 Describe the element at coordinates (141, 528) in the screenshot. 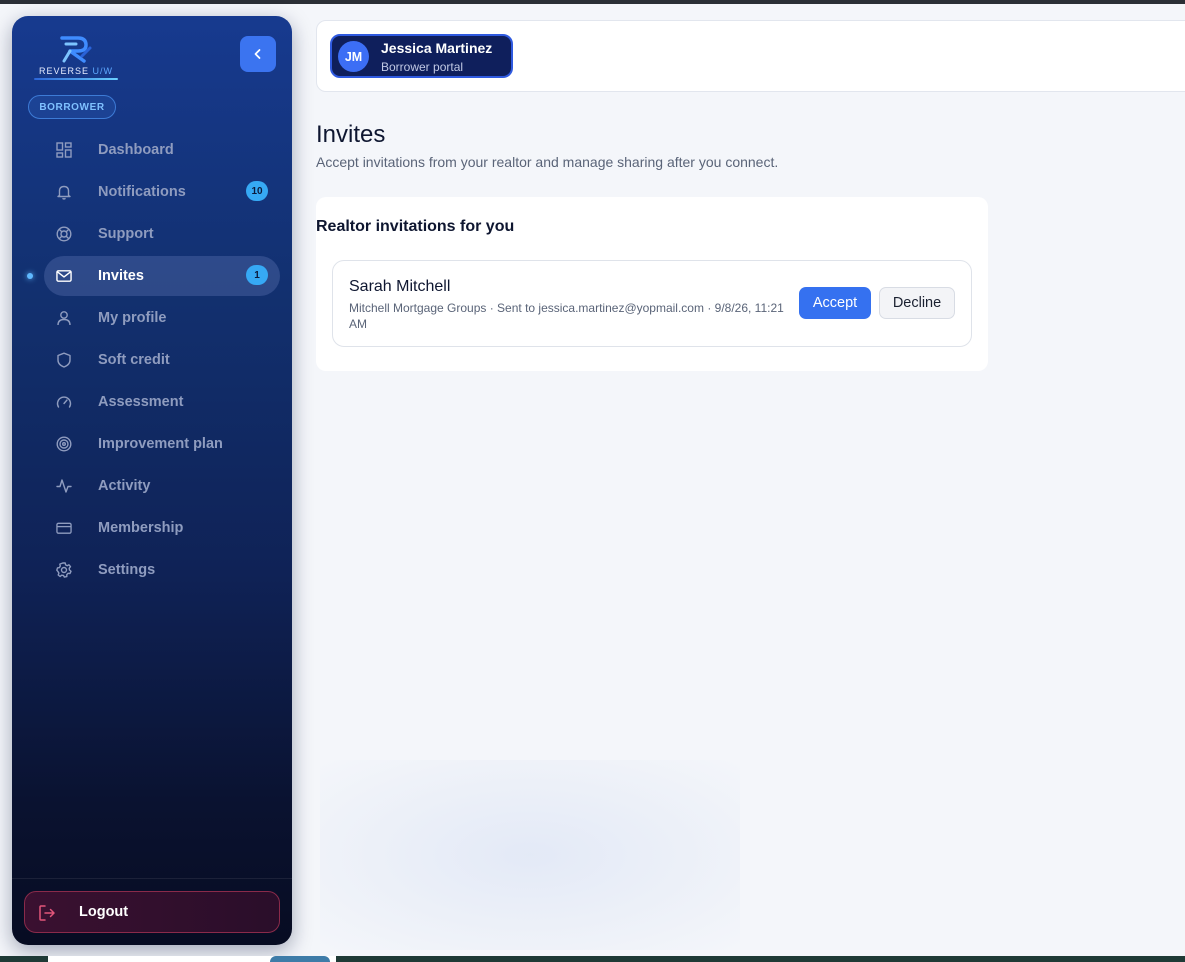

I see `sidebar-item-label: Membership` at that location.